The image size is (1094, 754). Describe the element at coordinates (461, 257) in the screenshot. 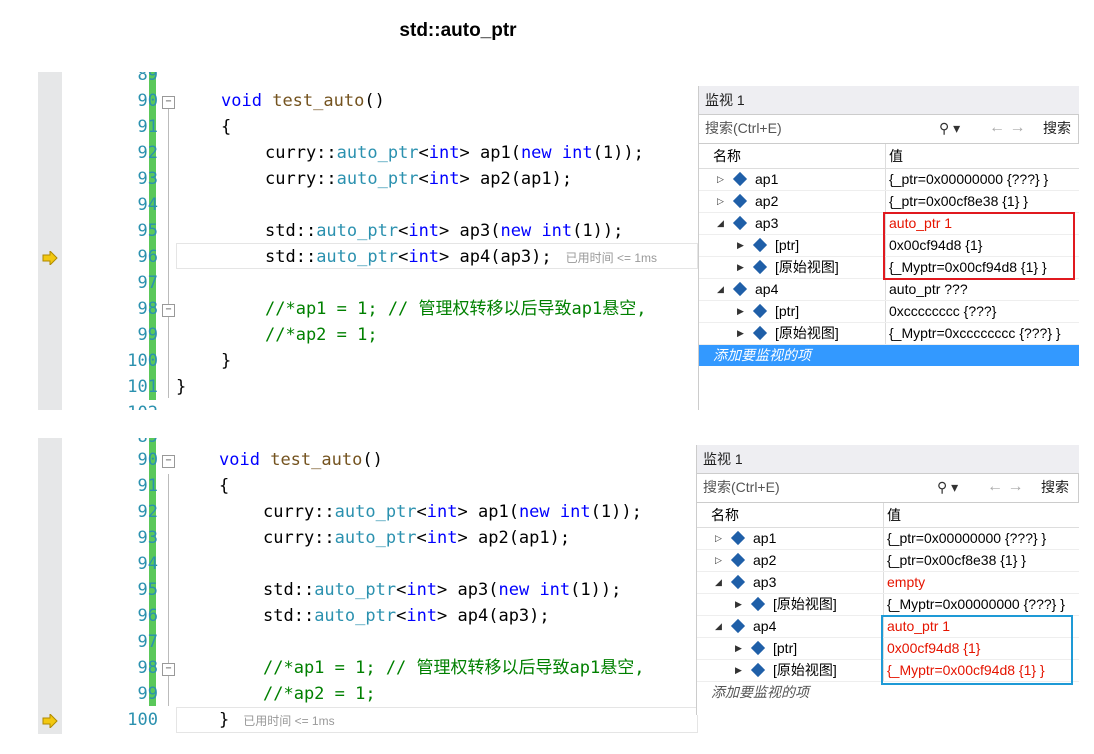

I see `code-line: std::auto_ptr<int> ap4(ap3); 已用时间 <= 1ms` at that location.